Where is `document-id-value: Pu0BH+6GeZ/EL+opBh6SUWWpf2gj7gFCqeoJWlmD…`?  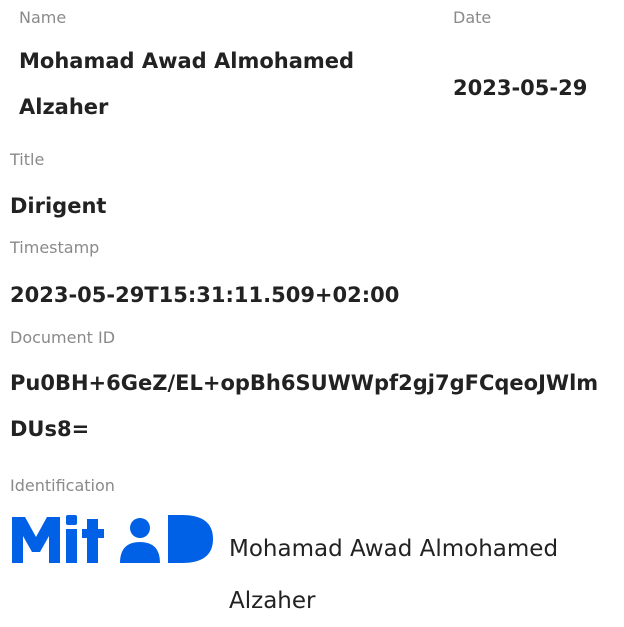
document-id-value: Pu0BH+6GeZ/EL+opBh6SUWWpf2gj7gFCqeoJWlmD… is located at coordinates (304, 406).